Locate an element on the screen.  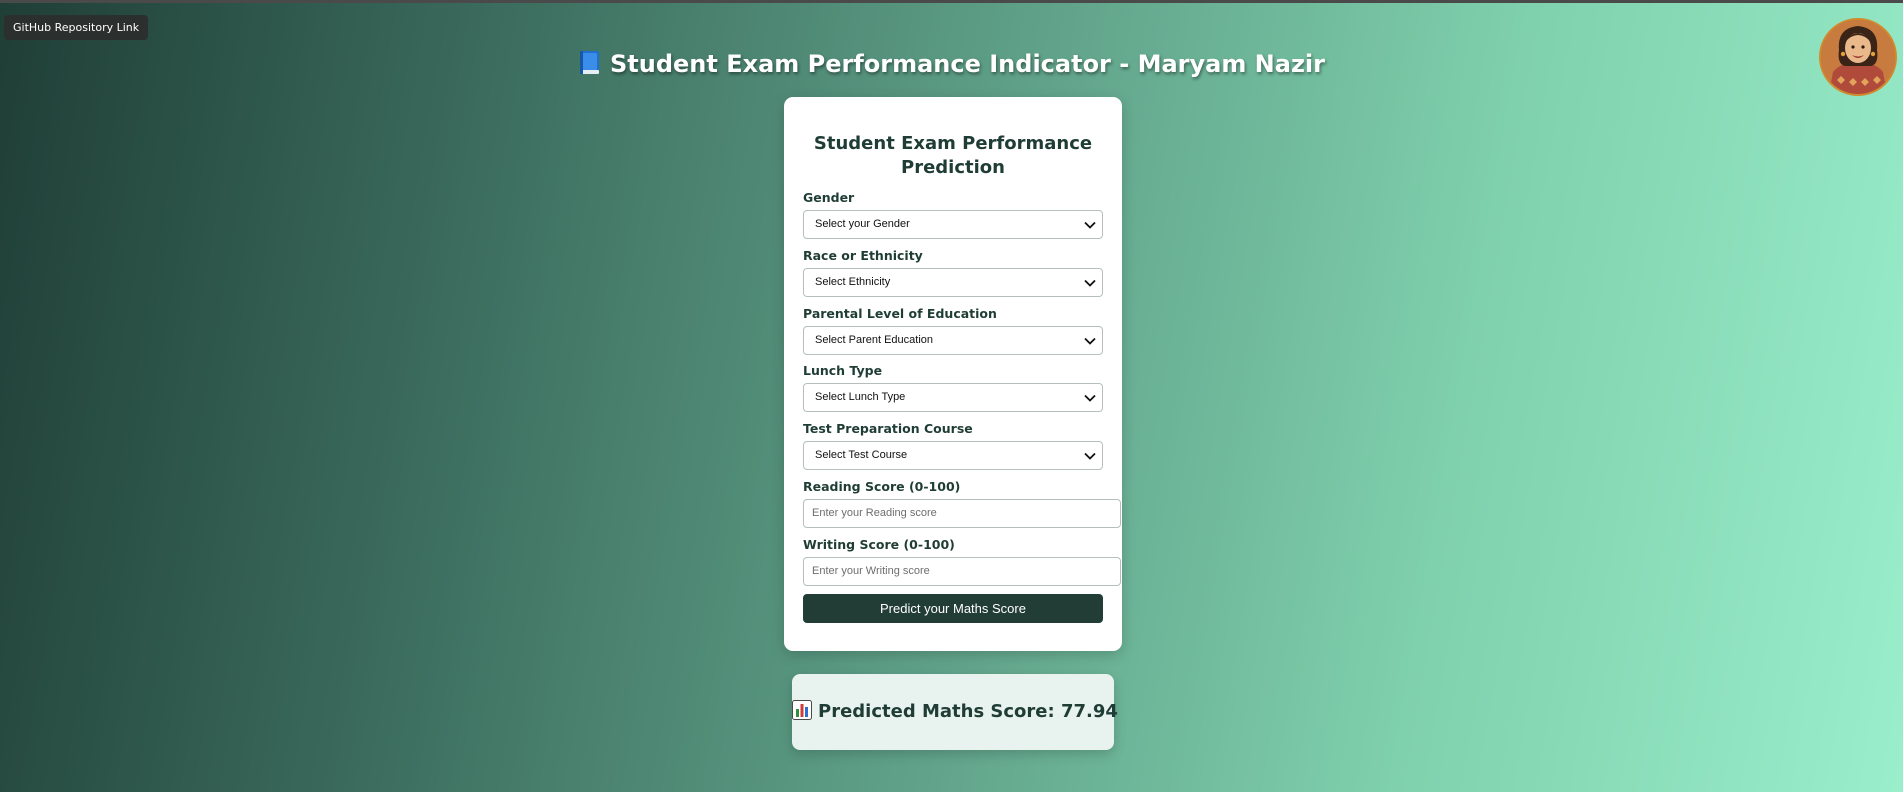
parent-education-select-value: Select Parent Education is located at coordinates (874, 340).